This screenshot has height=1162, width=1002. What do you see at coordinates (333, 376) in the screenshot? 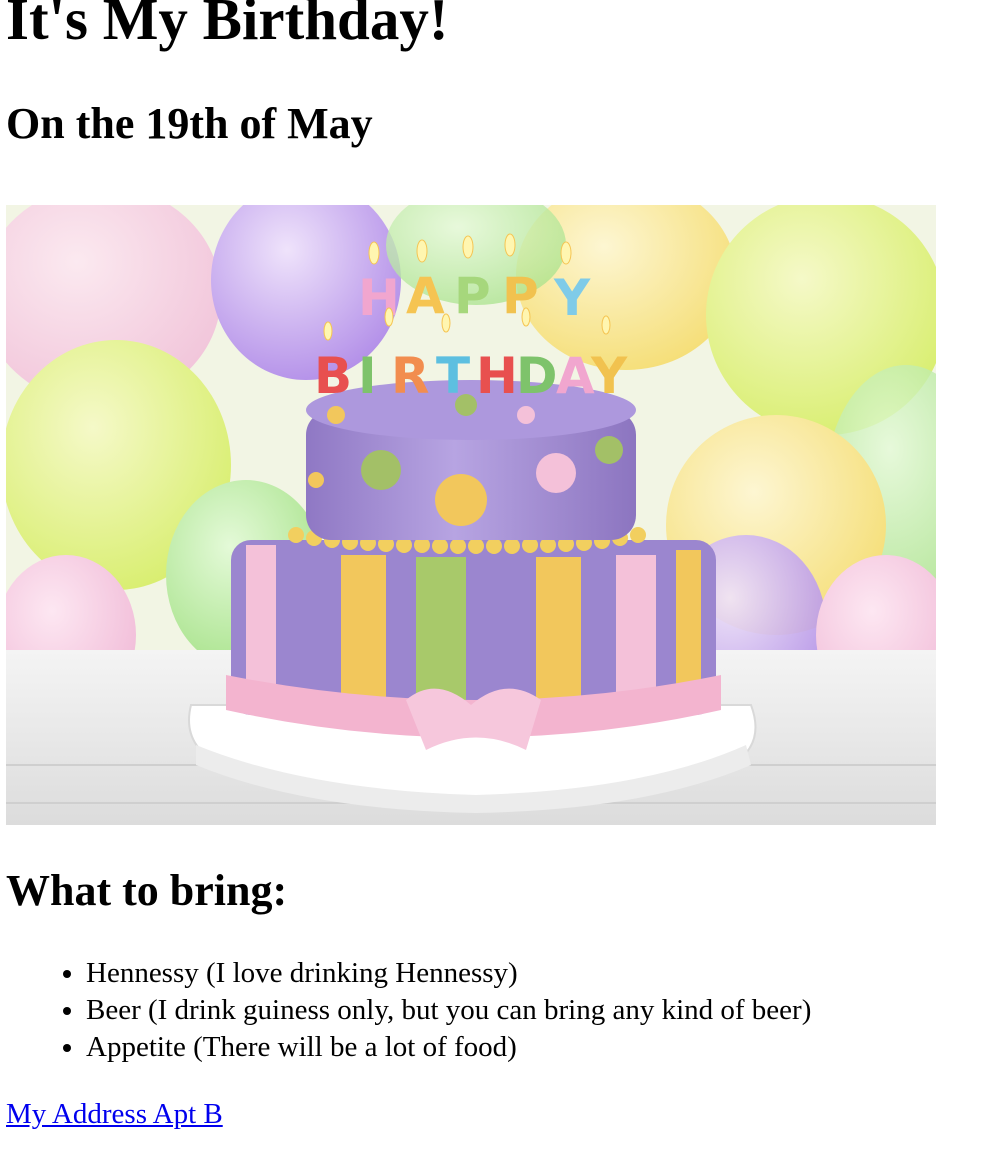
I see `candle-letter: B` at bounding box center [333, 376].